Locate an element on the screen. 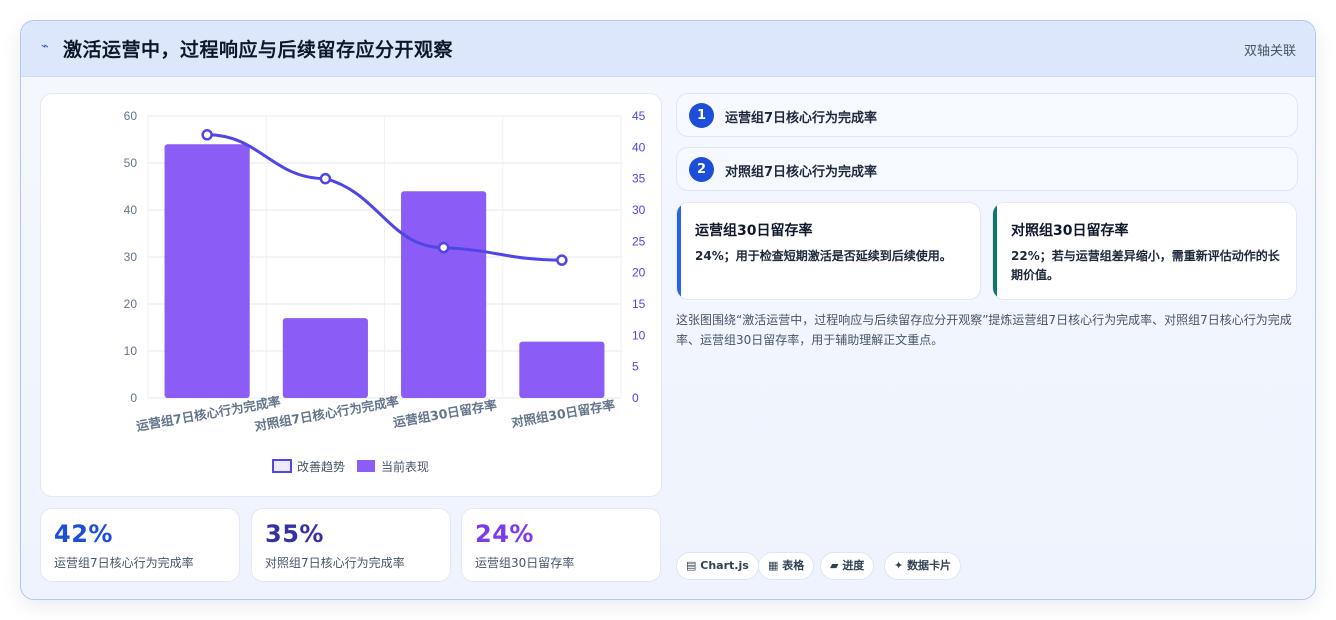  legend-label: 改善趋势 is located at coordinates (321, 466).